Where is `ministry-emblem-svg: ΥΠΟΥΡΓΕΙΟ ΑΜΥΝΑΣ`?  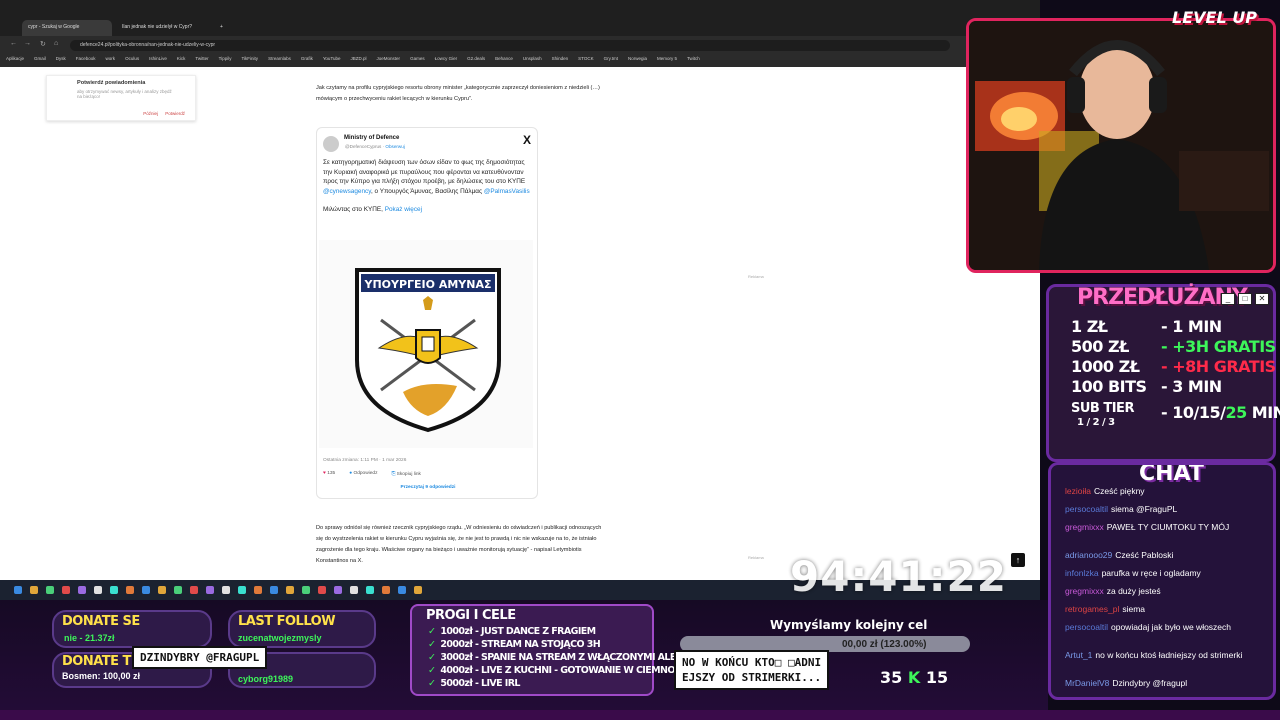
ministry-emblem-svg: ΥΠΟΥΡΓΕΙΟ ΑΜΥΝΑΣ is located at coordinates (428, 350).